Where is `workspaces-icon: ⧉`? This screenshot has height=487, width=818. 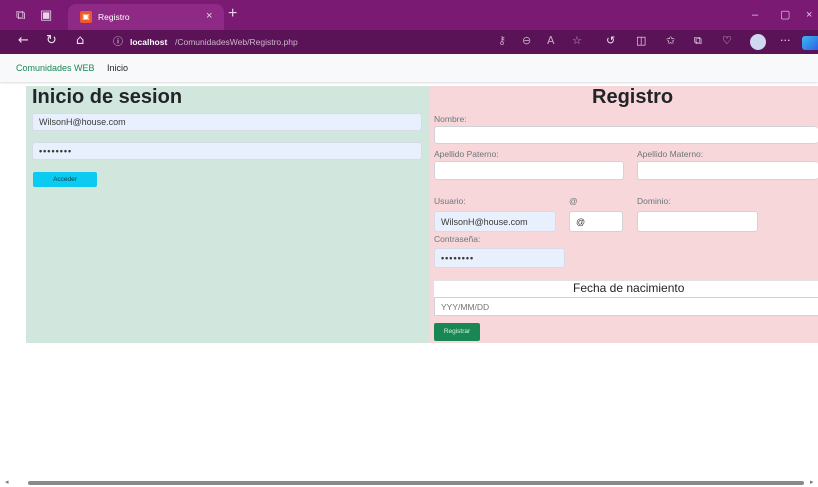
workspaces-icon: ⧉ is located at coordinates (20, 15).